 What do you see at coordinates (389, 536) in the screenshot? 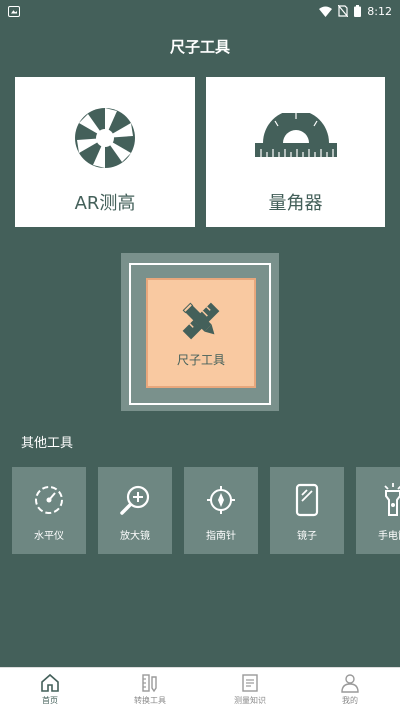
I see `tool-flashlight-label: 手电筒` at bounding box center [389, 536].